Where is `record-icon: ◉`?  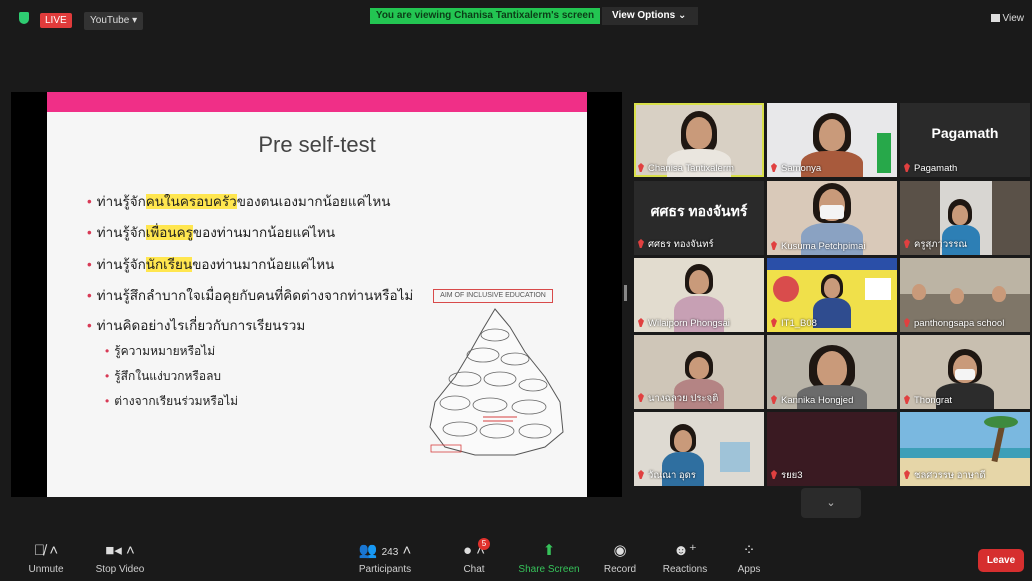 record-icon: ◉ is located at coordinates (620, 550).